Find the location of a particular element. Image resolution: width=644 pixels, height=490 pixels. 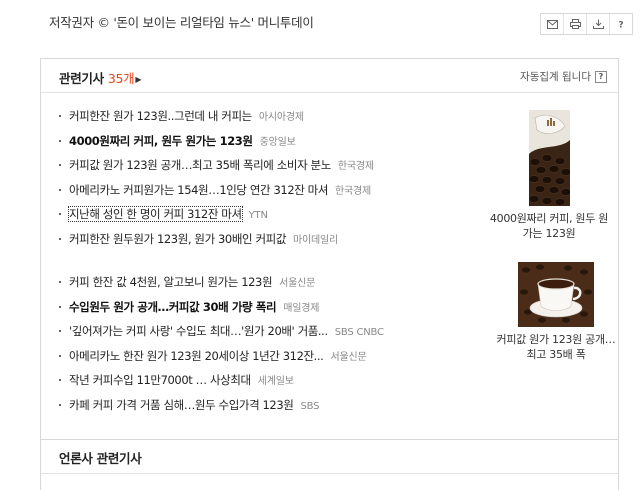

help-button: ? is located at coordinates (621, 24).